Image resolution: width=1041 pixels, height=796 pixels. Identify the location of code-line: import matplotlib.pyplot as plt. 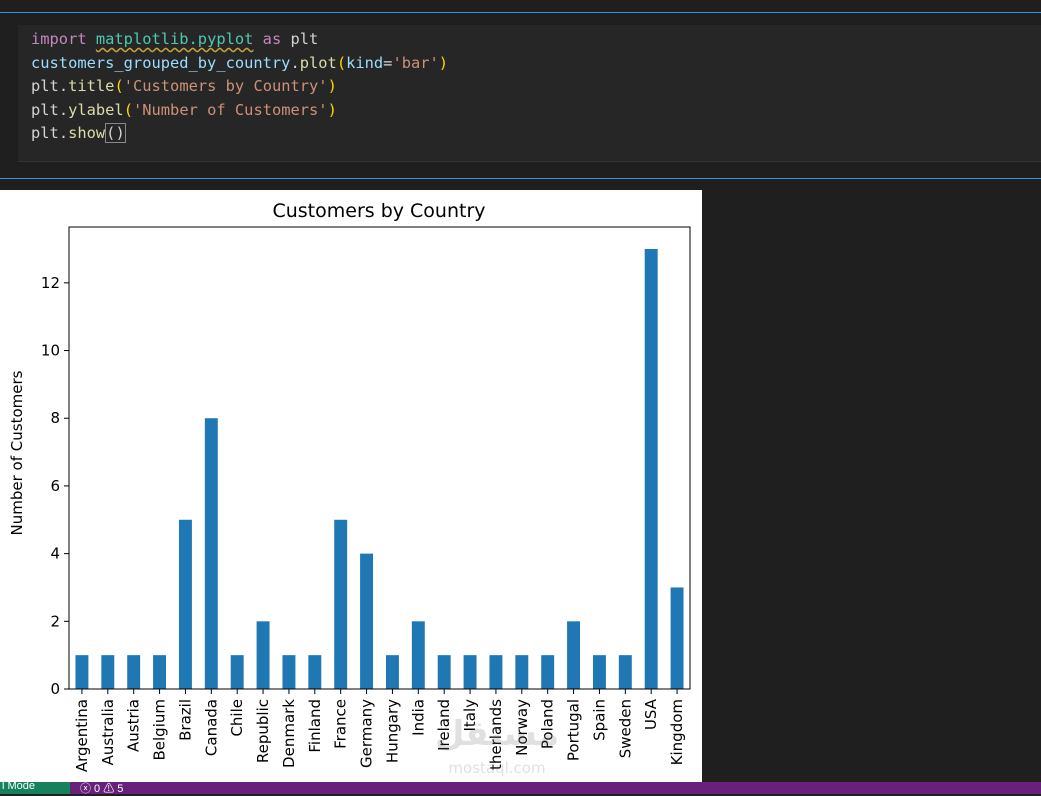
(239, 40).